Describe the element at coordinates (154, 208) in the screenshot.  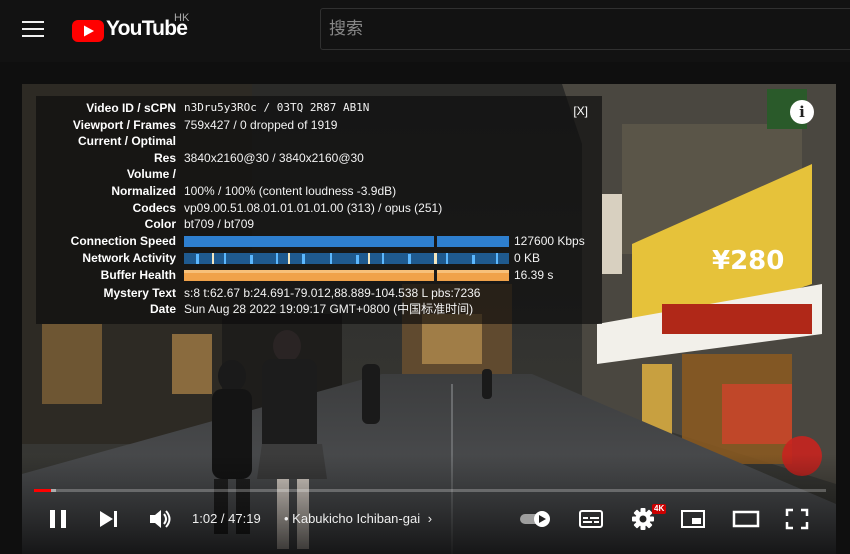
I see `stats-label: Codecs` at that location.